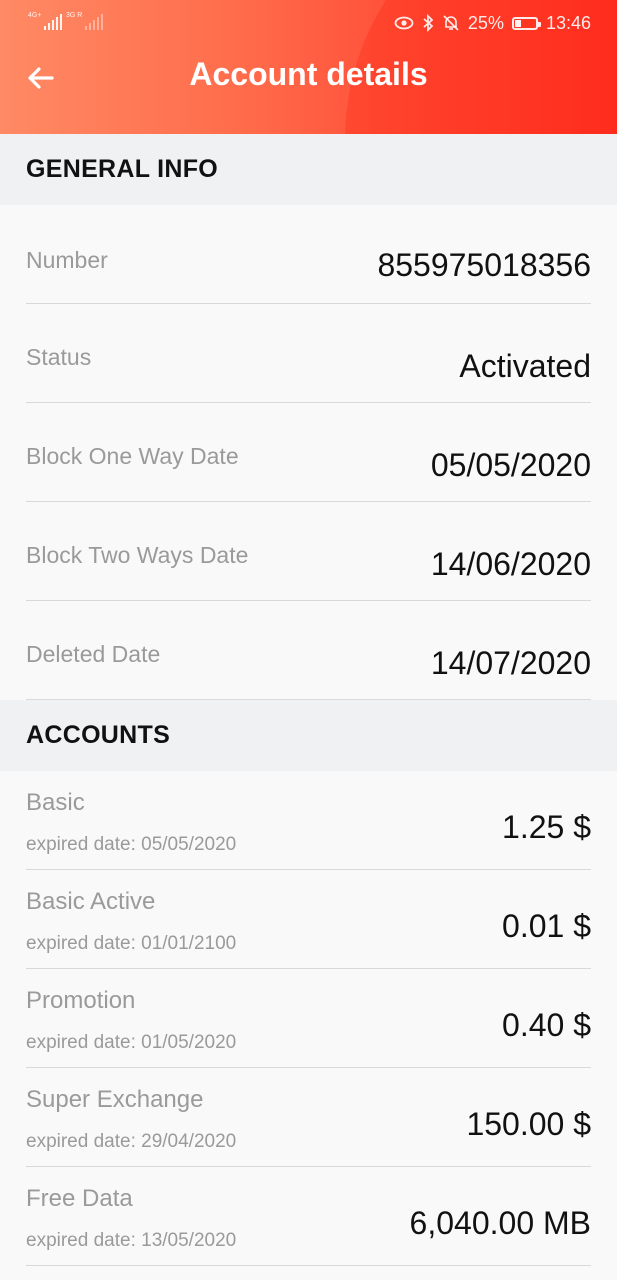 Image resolution: width=617 pixels, height=1280 pixels. Describe the element at coordinates (137, 555) in the screenshot. I see `info-label: Block Two Ways Date` at that location.